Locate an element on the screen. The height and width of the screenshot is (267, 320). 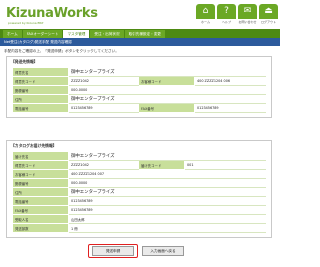
home-shortcut-label: ホーム is located at coordinates (205, 22).